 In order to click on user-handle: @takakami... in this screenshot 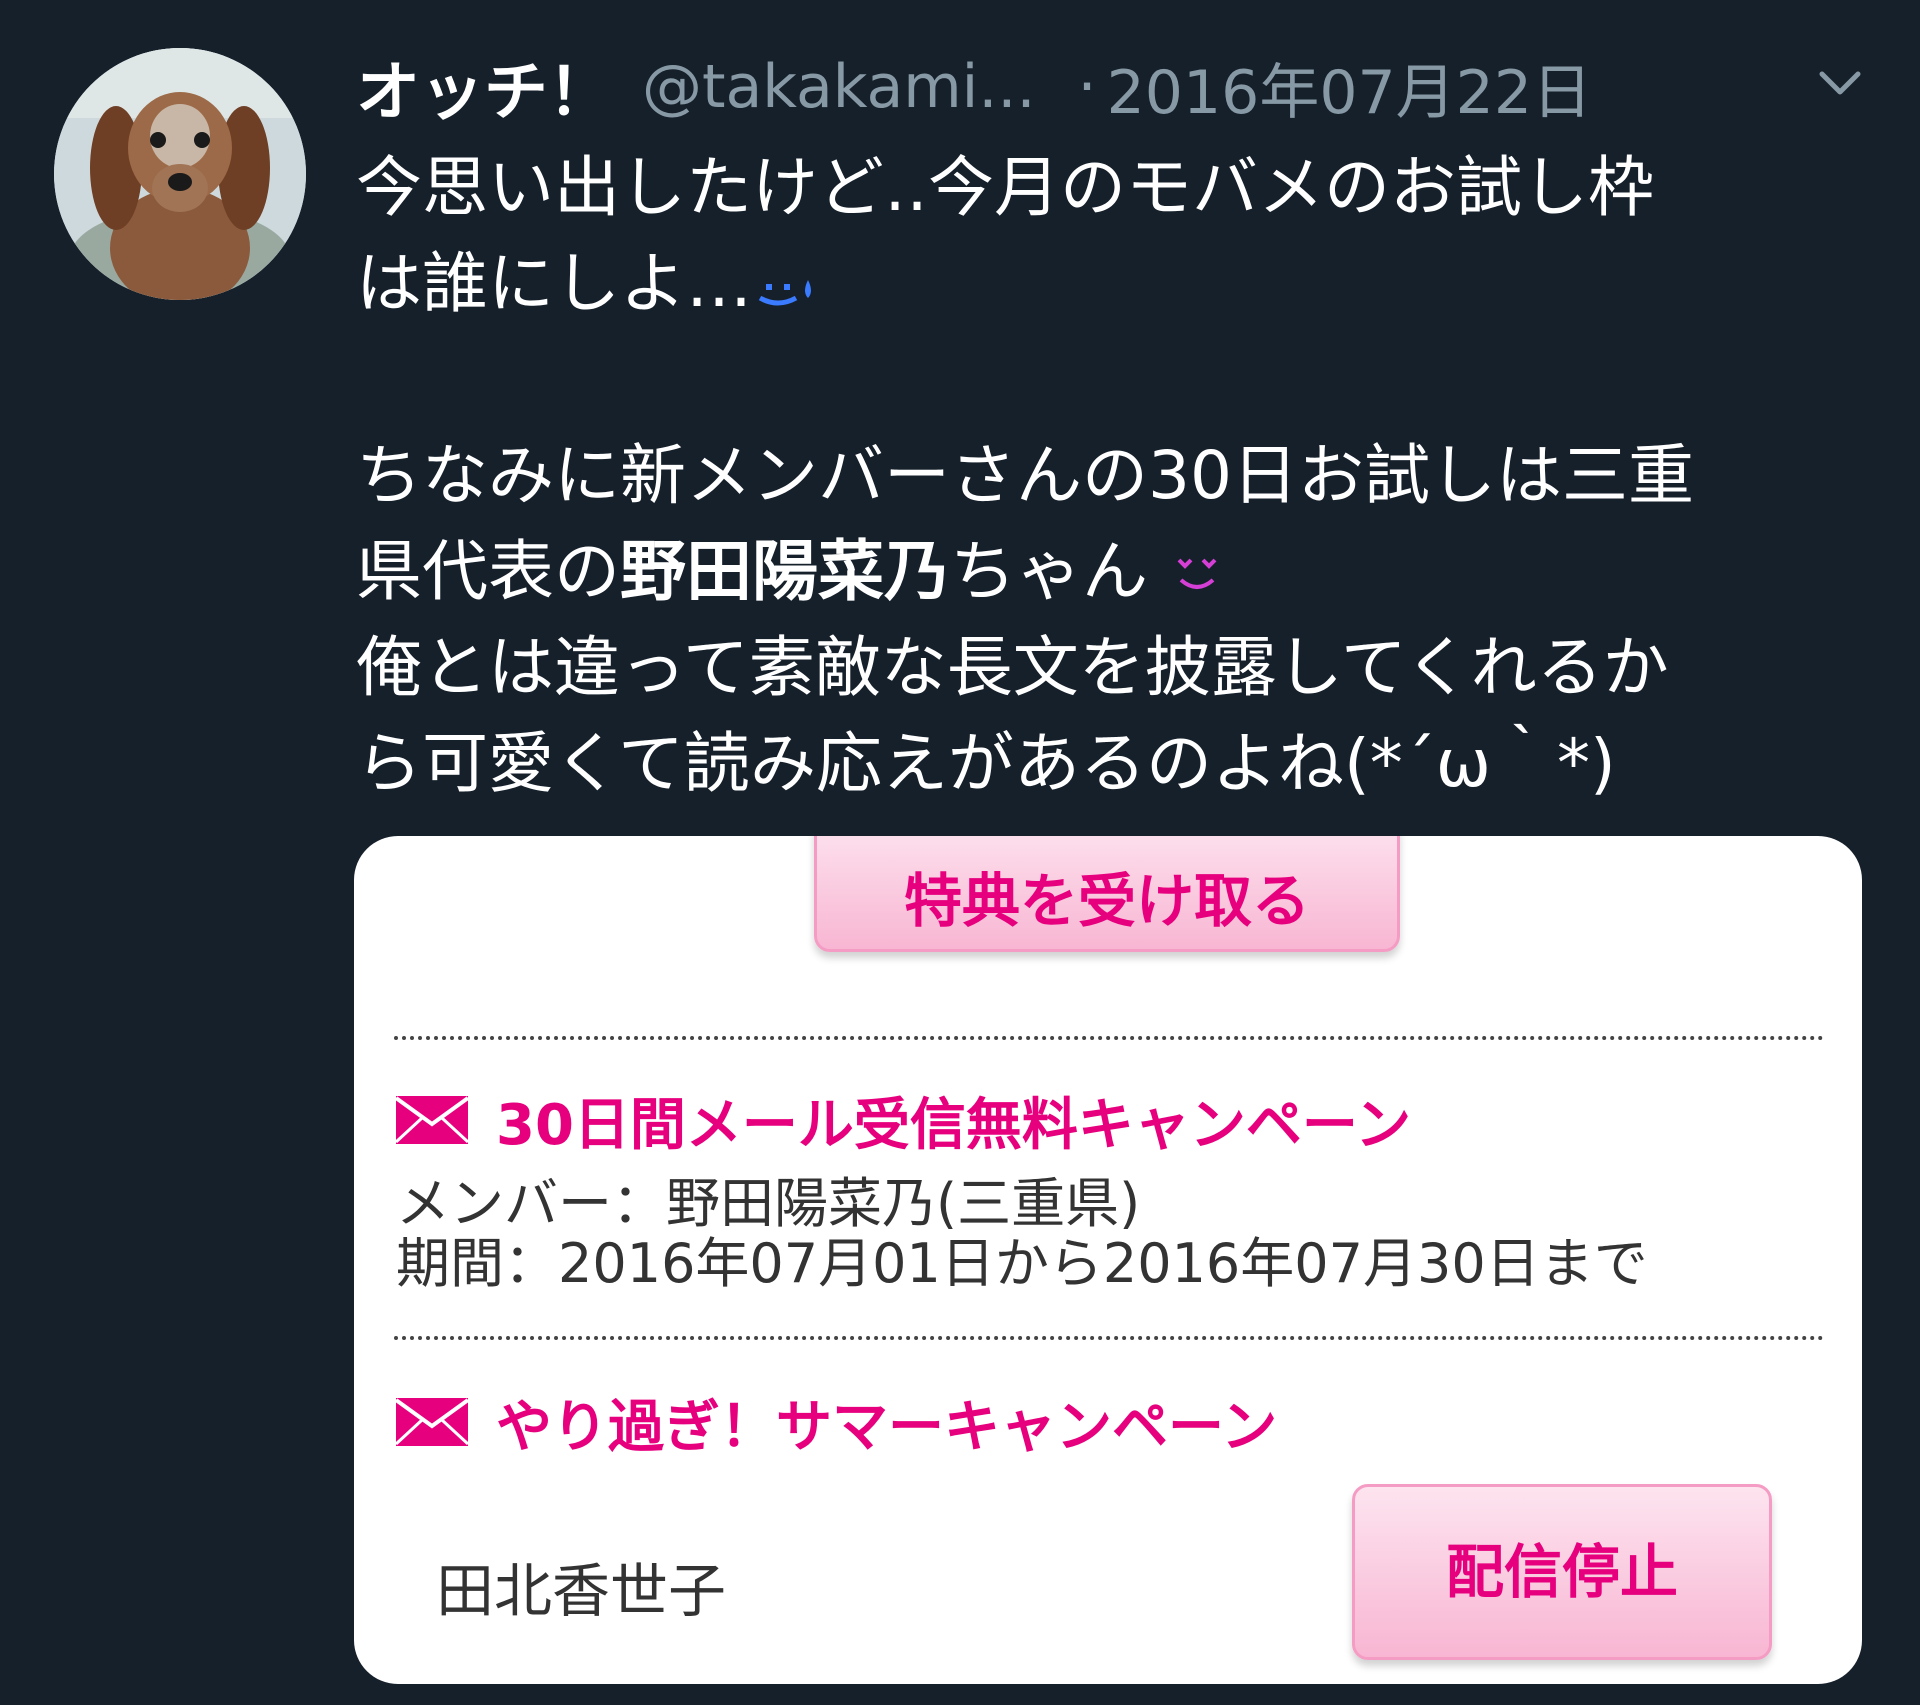, I will do `click(839, 87)`.